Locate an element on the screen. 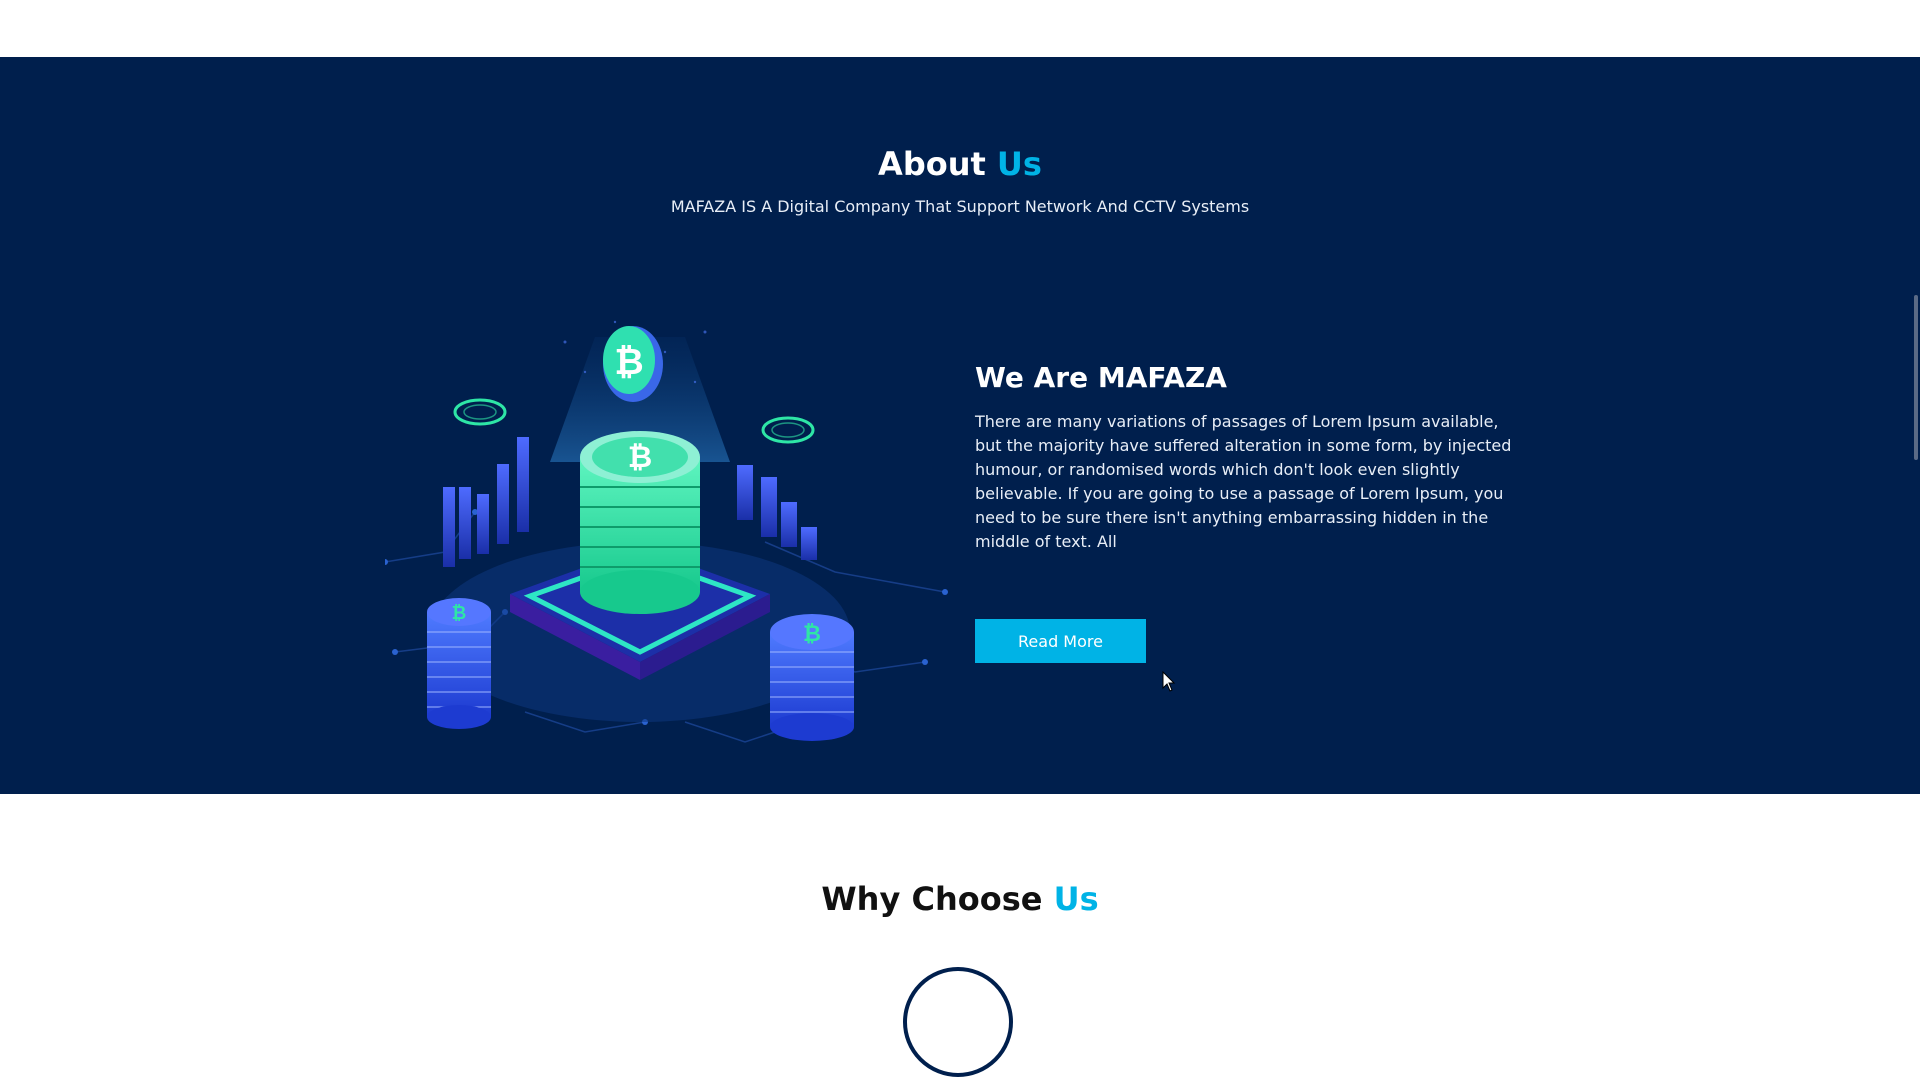  why-choose-title: Why Choose Us is located at coordinates (960, 899).